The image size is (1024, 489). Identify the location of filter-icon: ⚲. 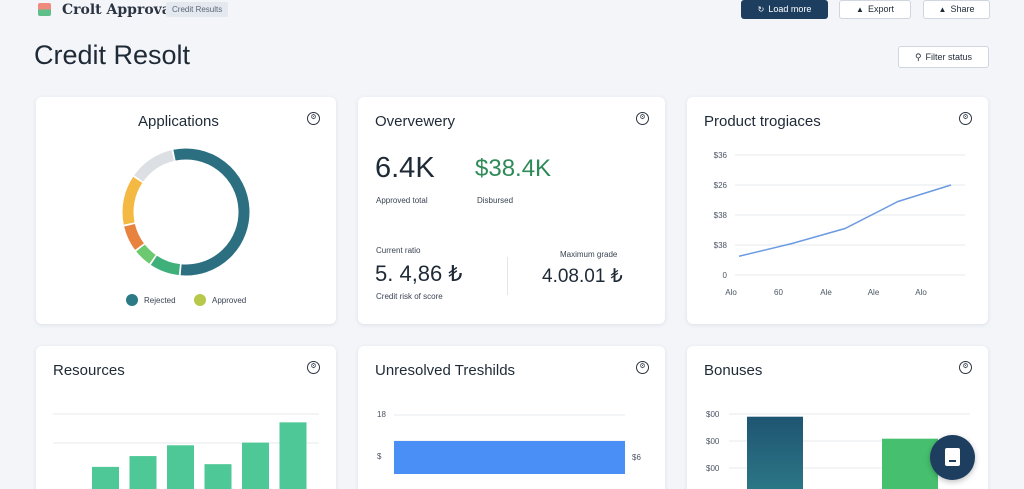
(918, 57).